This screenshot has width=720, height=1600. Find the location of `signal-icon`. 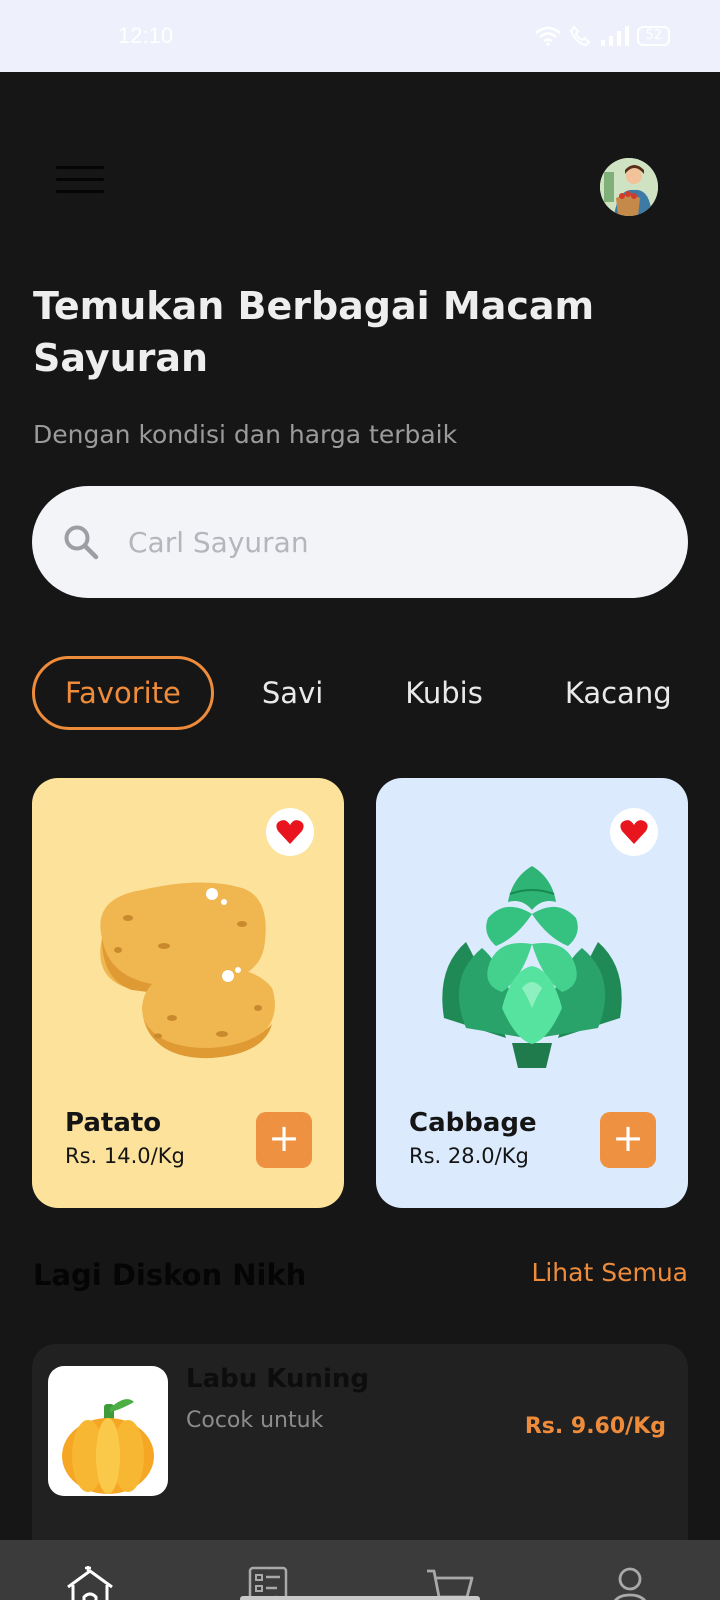

signal-icon is located at coordinates (615, 36).